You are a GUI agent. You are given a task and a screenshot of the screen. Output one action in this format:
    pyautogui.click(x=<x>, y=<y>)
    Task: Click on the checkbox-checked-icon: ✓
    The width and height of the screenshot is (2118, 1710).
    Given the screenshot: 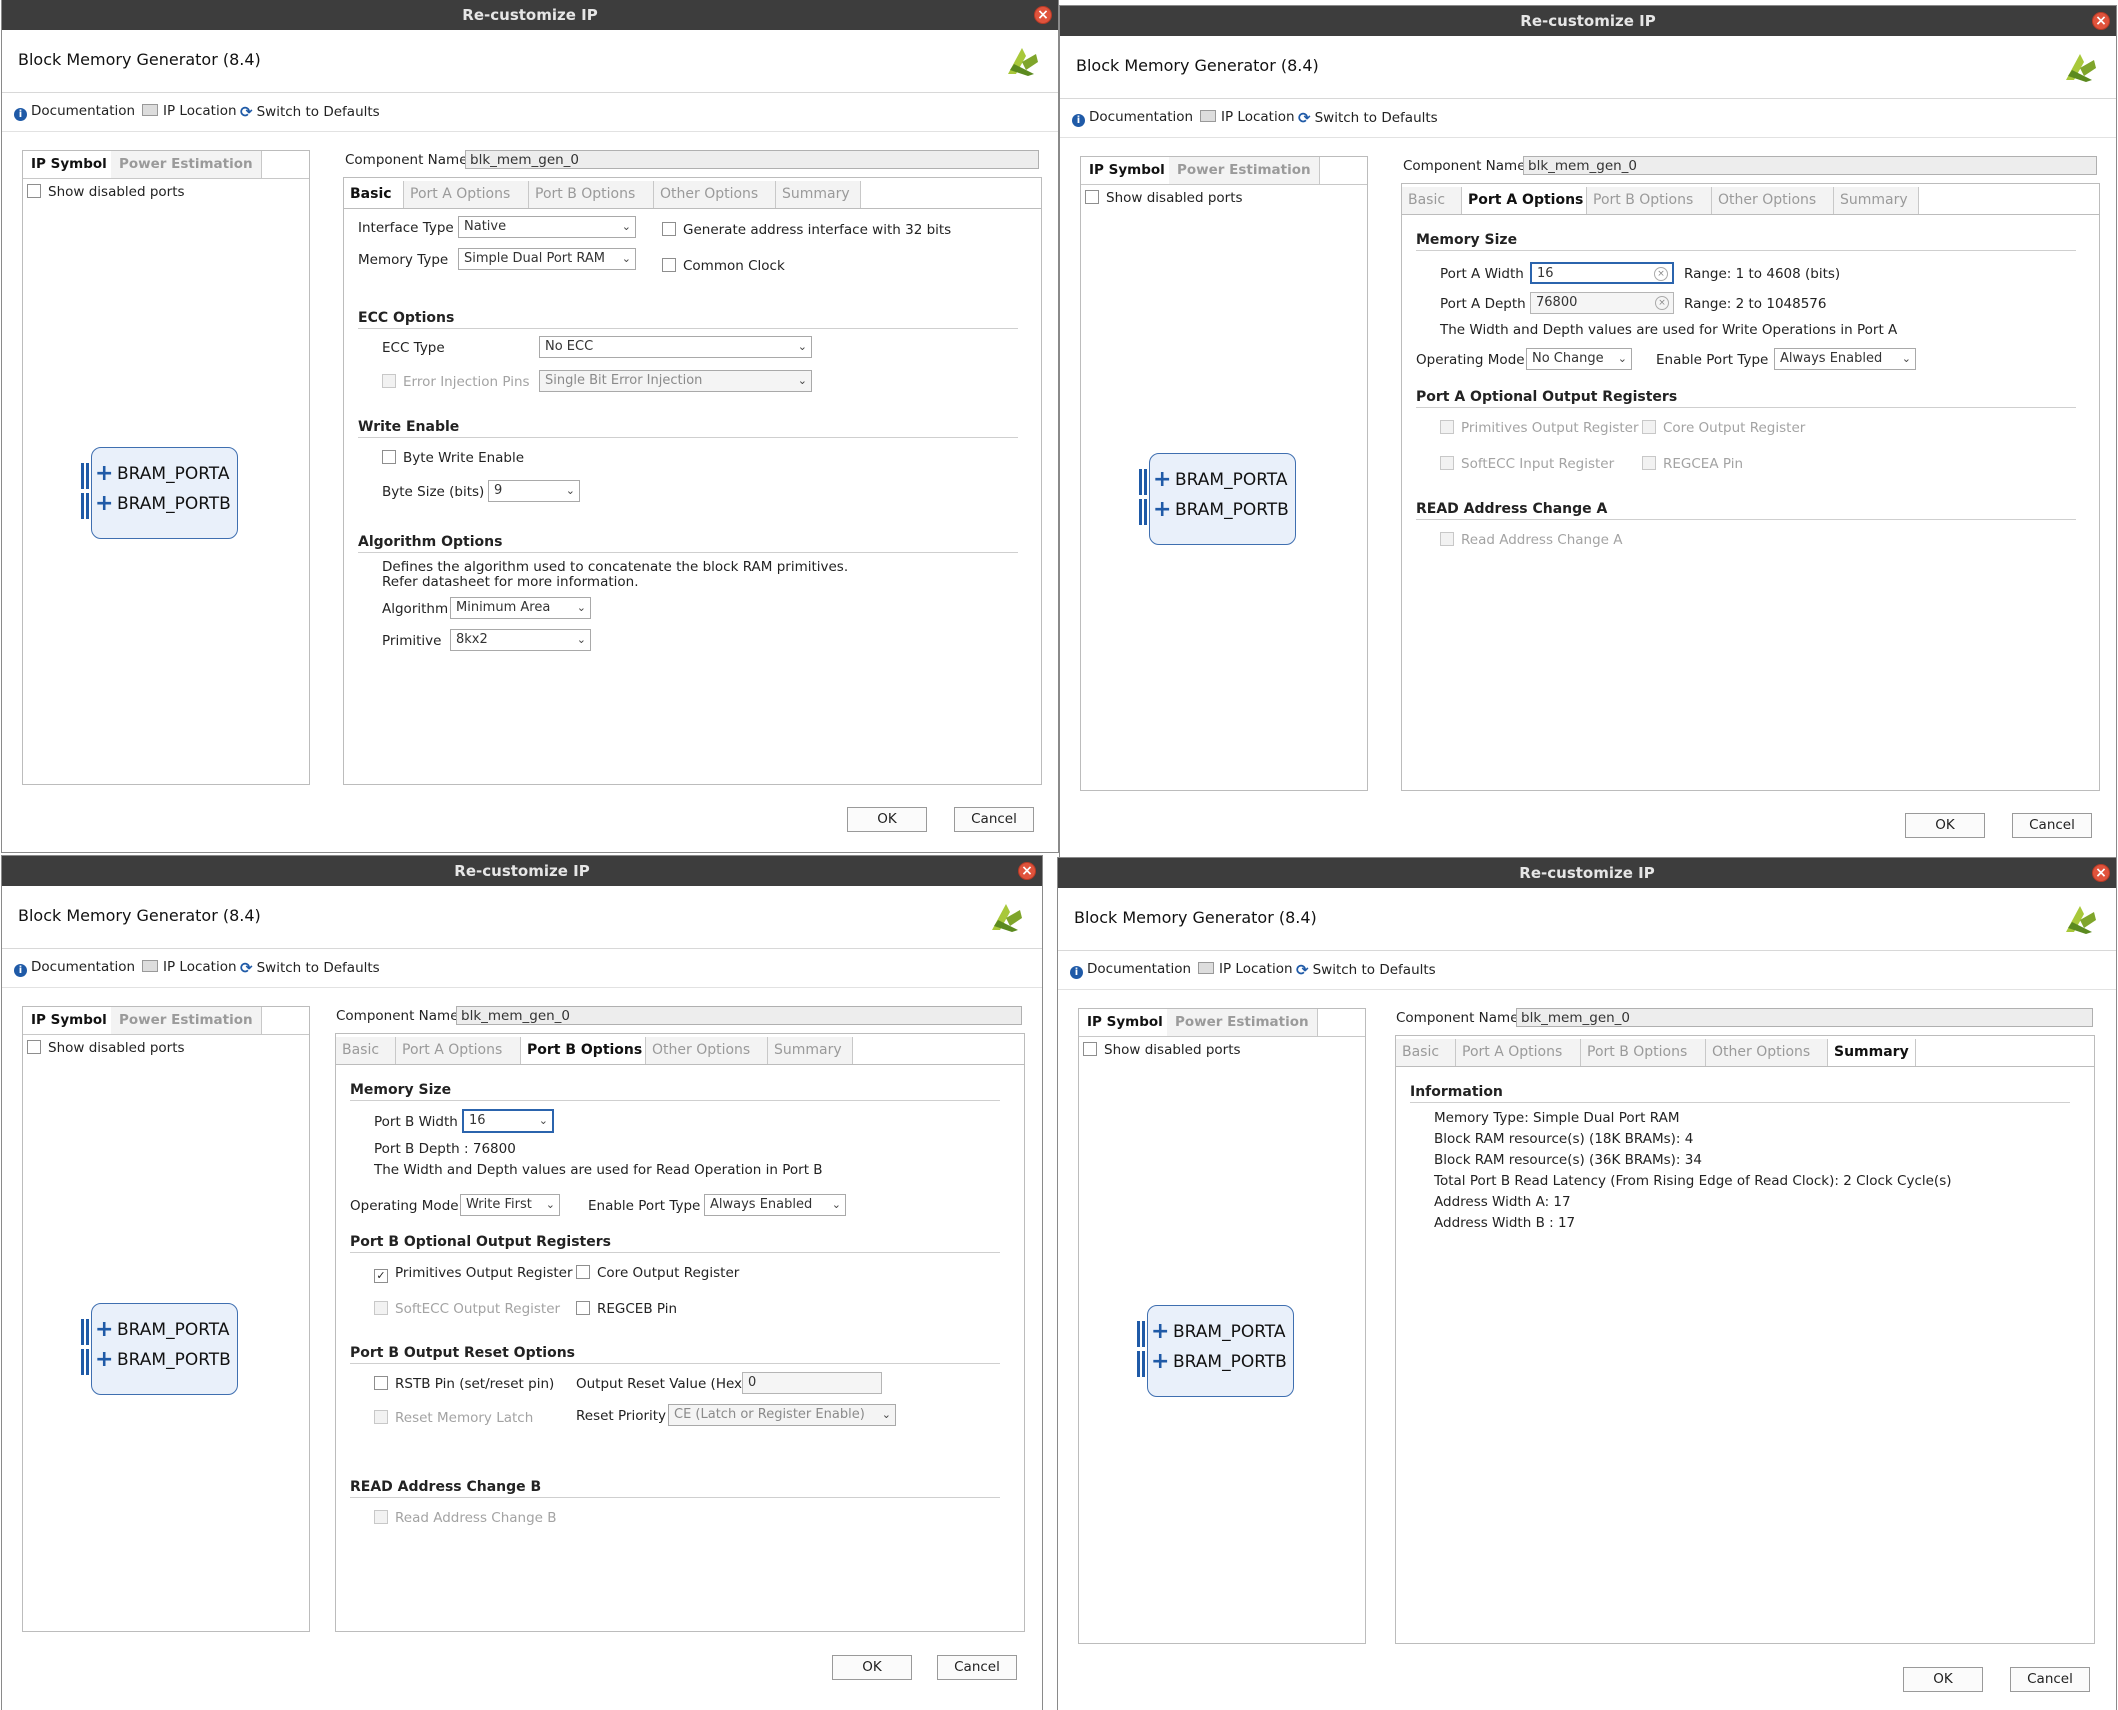 What is the action you would take?
    pyautogui.click(x=381, y=1276)
    